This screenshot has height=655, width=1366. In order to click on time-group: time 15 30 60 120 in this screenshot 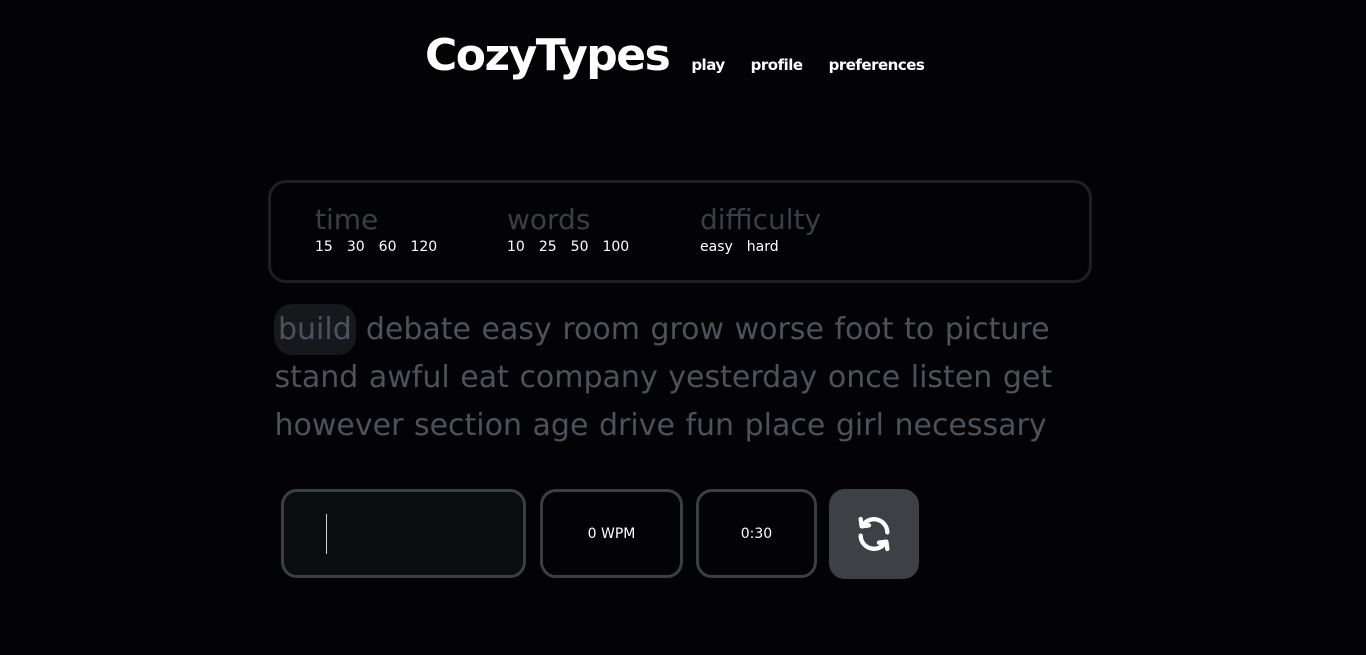, I will do `click(383, 229)`.